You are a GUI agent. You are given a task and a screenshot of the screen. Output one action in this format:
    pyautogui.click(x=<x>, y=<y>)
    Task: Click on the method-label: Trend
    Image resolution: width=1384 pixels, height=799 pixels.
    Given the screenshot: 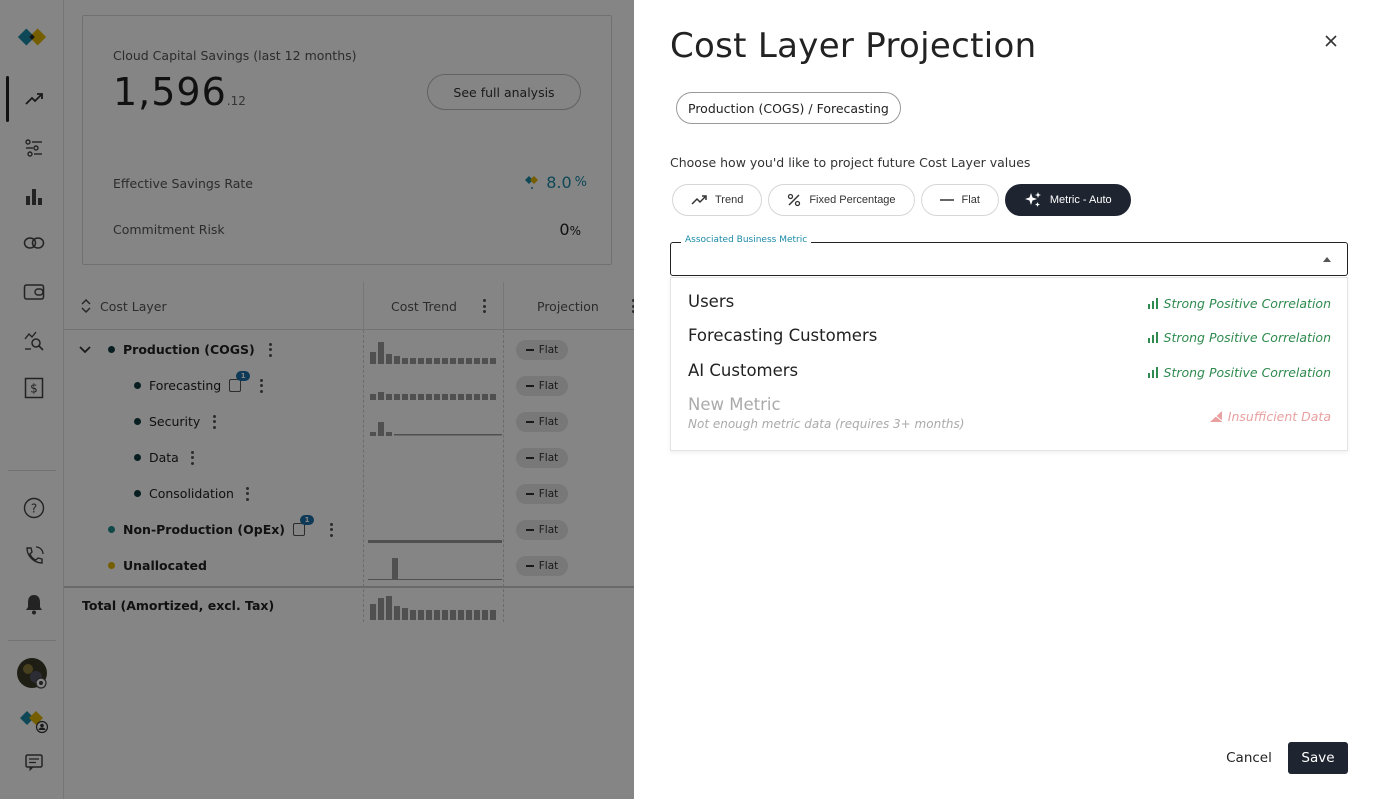 What is the action you would take?
    pyautogui.click(x=729, y=200)
    